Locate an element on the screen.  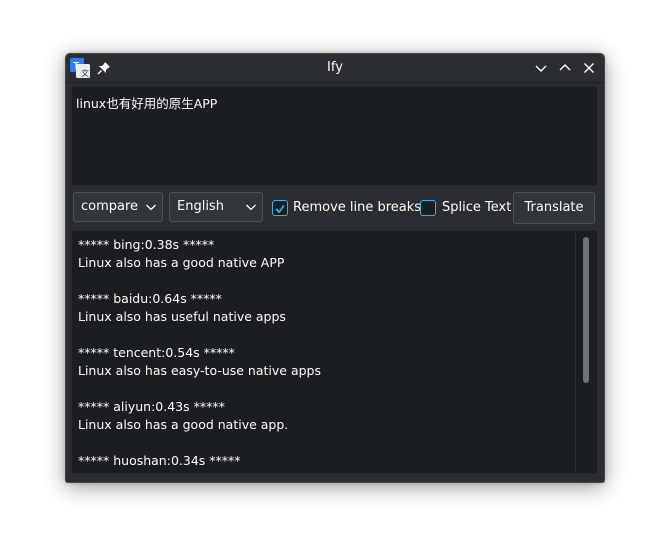
result-text: Linux also has easy-to-use native apps is located at coordinates (199, 370).